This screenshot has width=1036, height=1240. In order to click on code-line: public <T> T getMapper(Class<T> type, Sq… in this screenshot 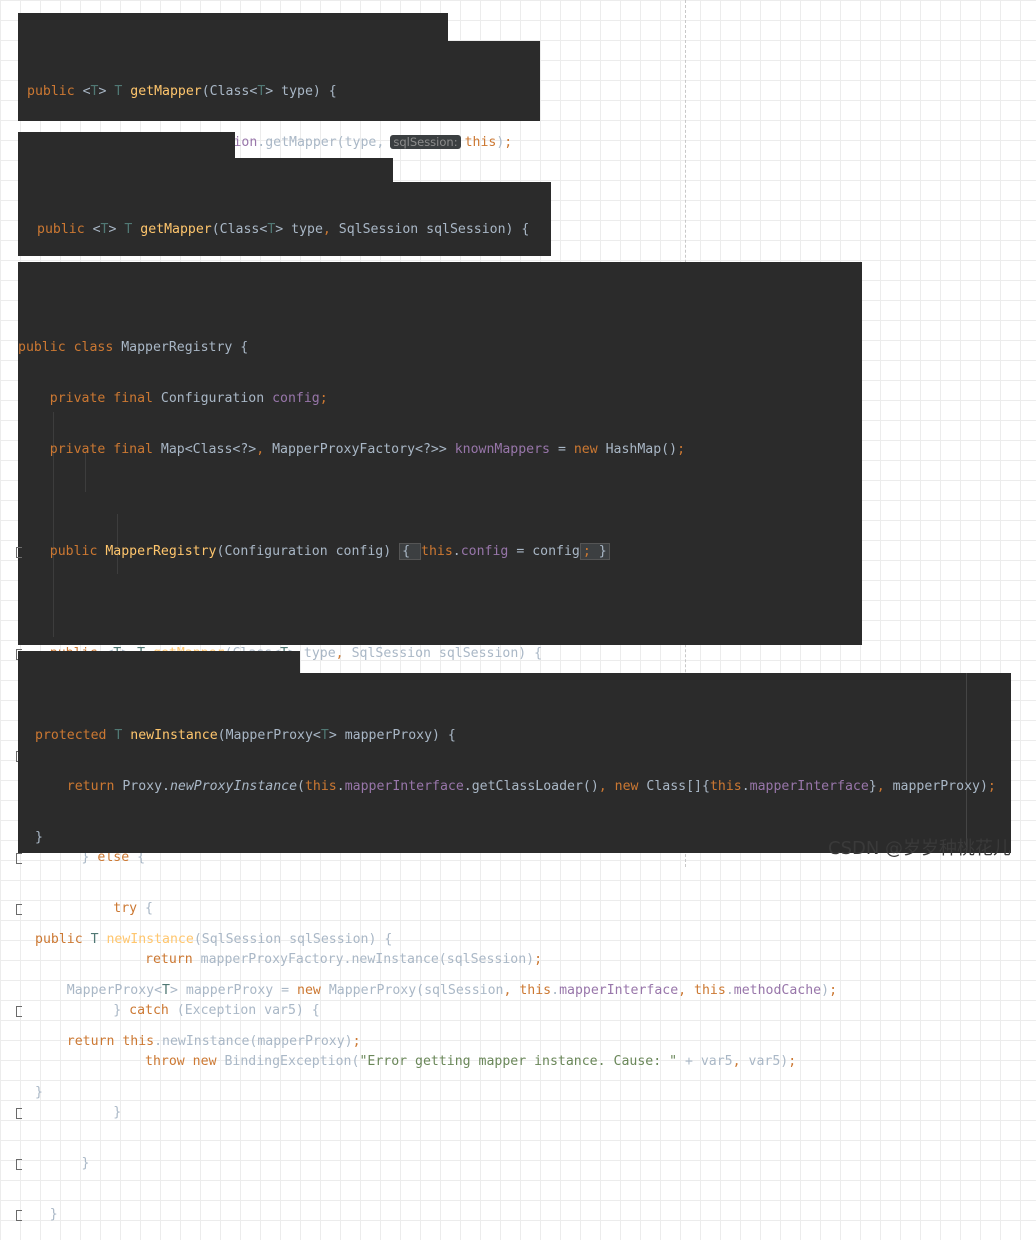, I will do `click(283, 229)`.